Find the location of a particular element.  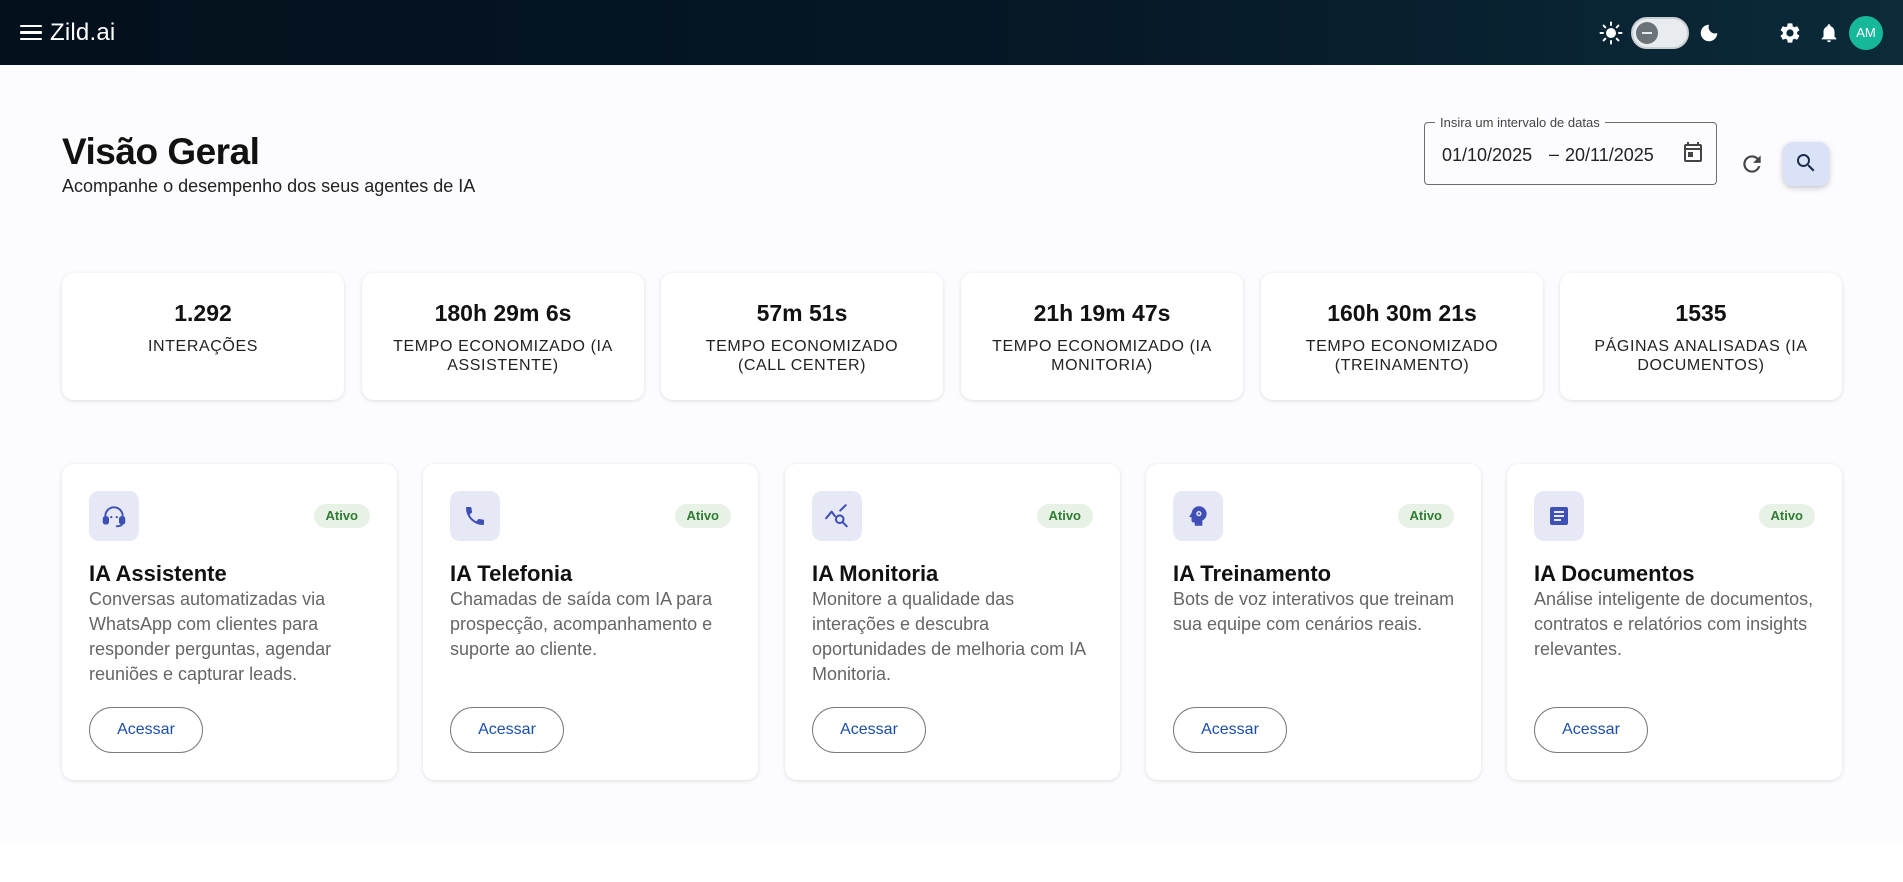

psychology-icon is located at coordinates (1198, 516).